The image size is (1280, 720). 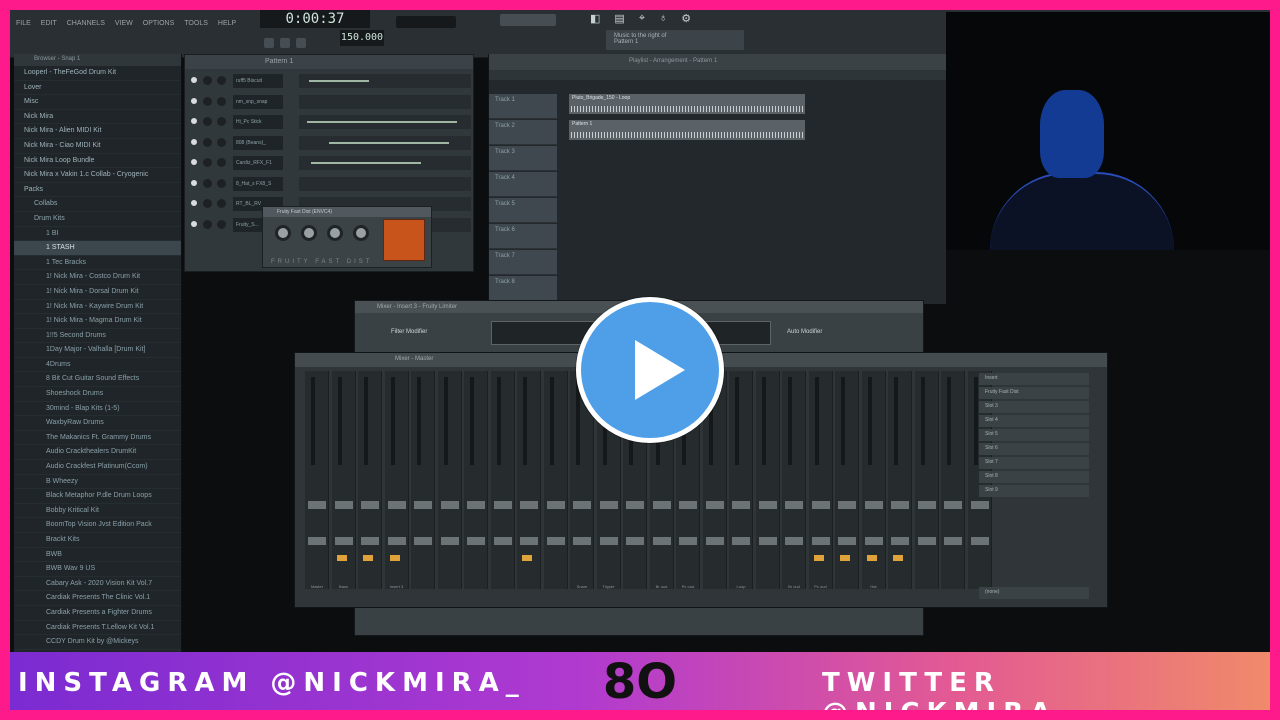 What do you see at coordinates (362, 38) in the screenshot?
I see `tempo-display: 150.000` at bounding box center [362, 38].